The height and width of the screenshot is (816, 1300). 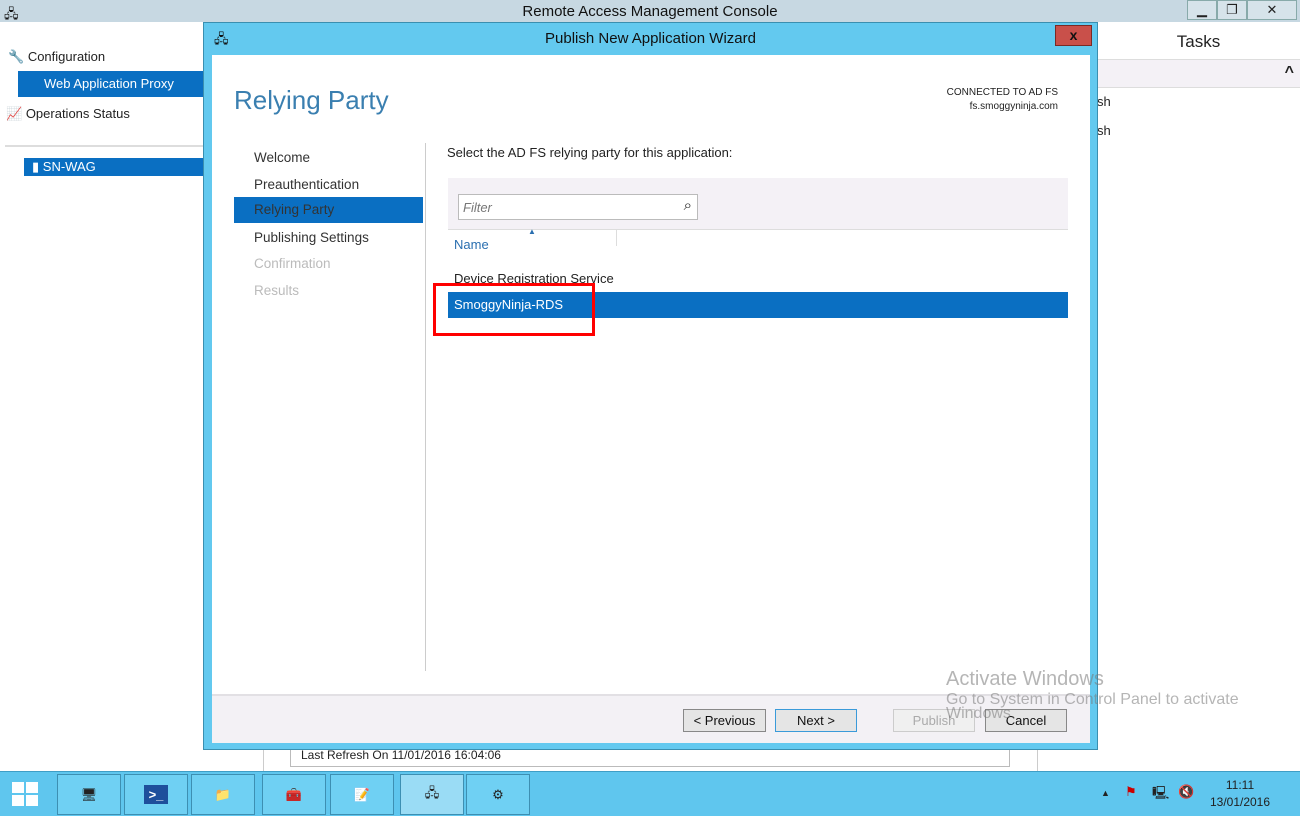 I want to click on step-confirmation: Confirmation, so click(x=292, y=263).